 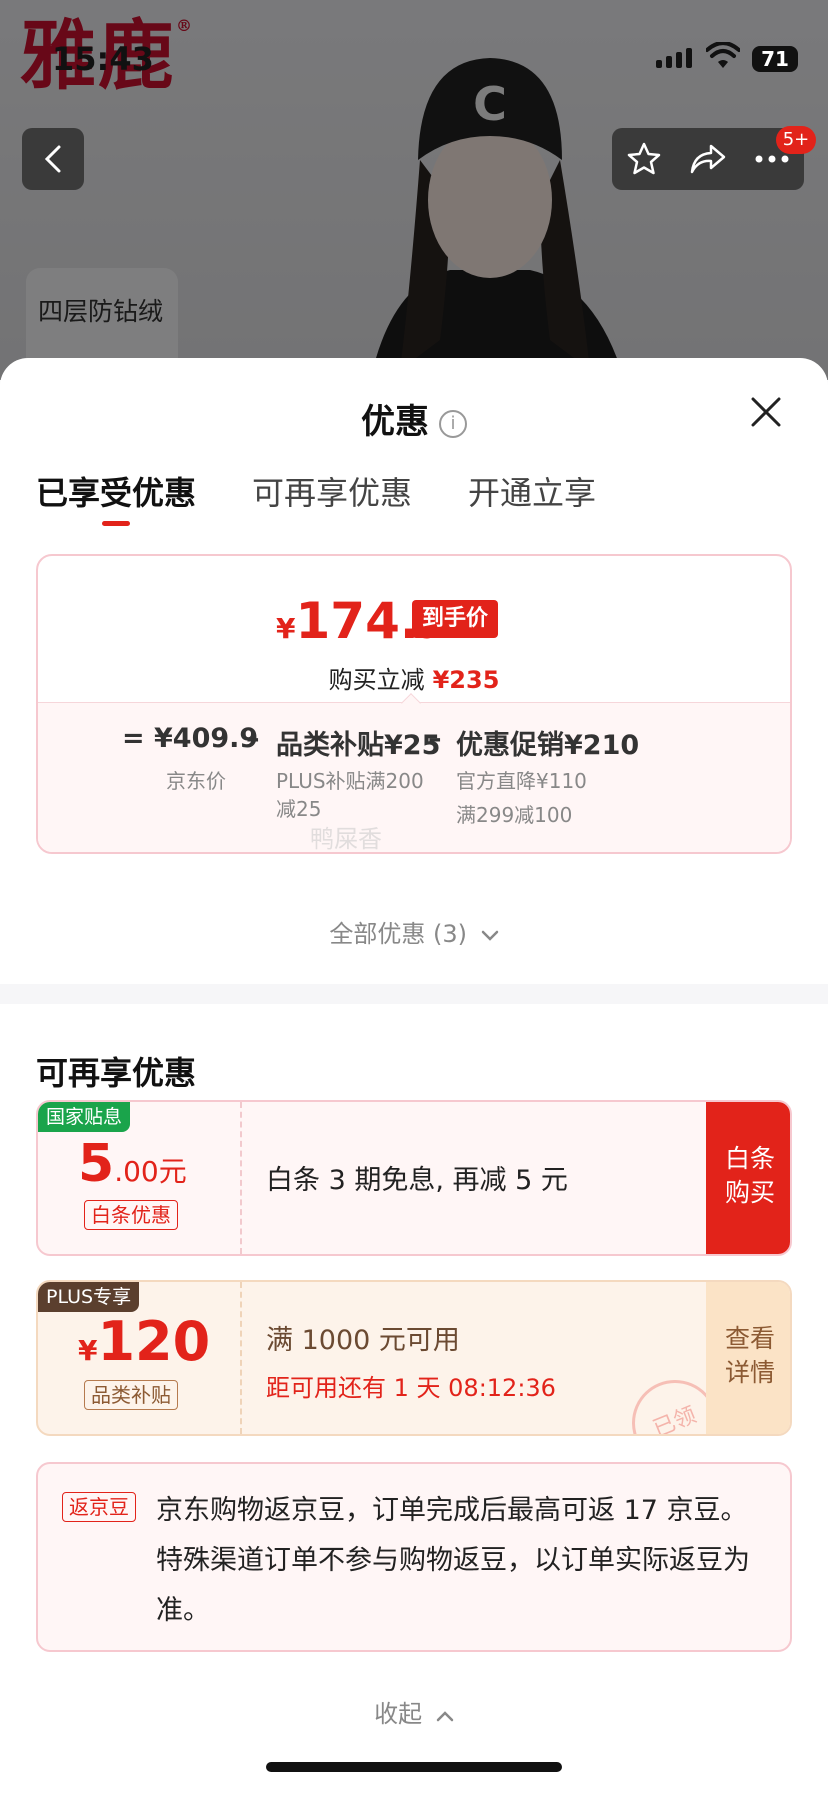 I want to click on equals-sign: =, so click(x=133, y=738).